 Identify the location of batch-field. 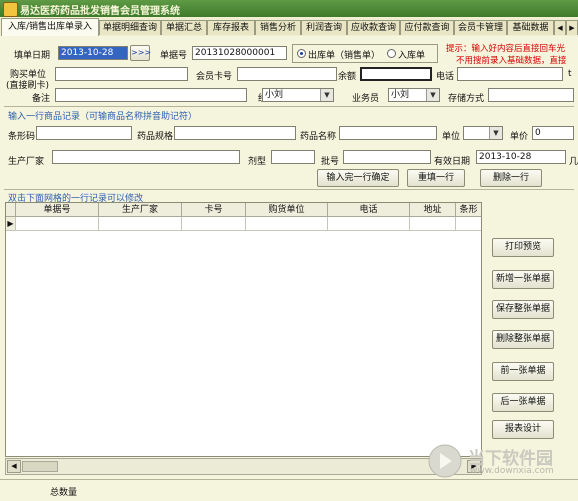
(387, 157).